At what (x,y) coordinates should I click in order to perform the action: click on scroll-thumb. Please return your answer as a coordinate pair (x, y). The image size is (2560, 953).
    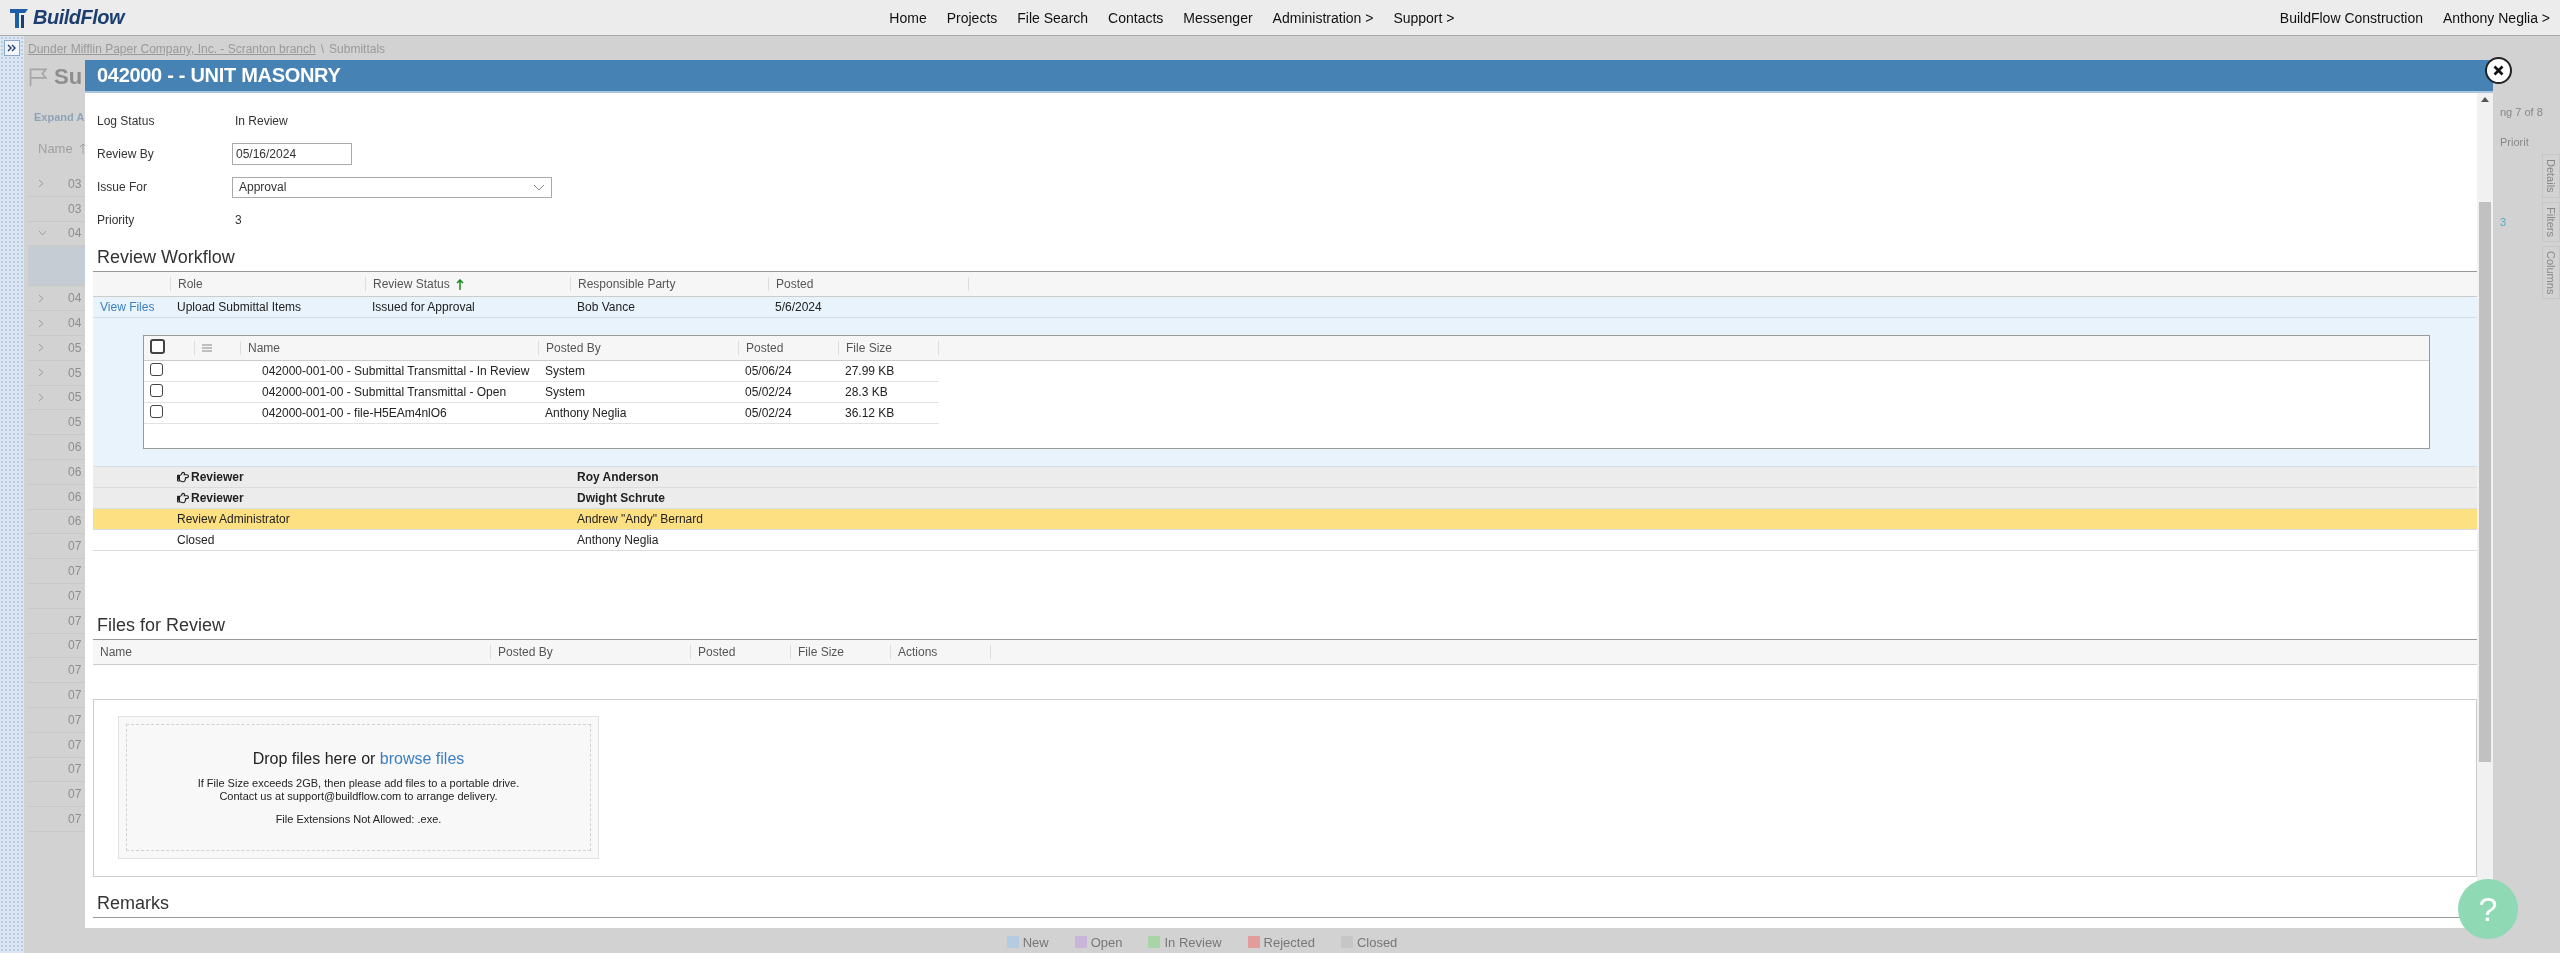
    Looking at the image, I should click on (2485, 482).